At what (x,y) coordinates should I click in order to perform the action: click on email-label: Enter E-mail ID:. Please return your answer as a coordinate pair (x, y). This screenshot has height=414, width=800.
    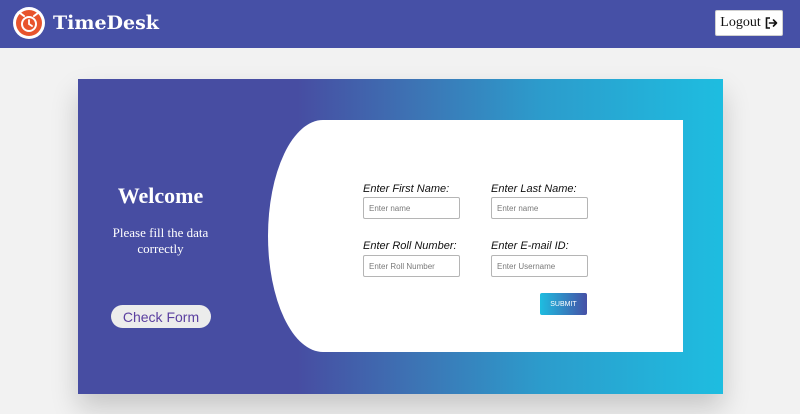
    Looking at the image, I should click on (530, 246).